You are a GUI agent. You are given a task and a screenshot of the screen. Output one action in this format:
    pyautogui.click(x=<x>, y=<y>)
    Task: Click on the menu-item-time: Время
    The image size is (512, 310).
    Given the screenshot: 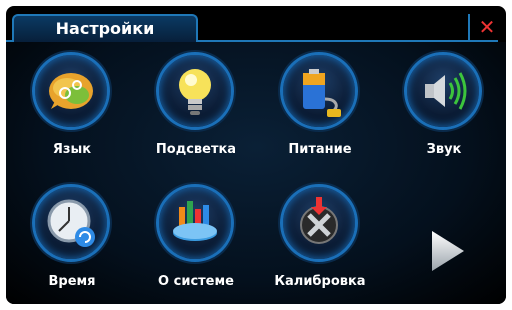 What is the action you would take?
    pyautogui.click(x=72, y=242)
    